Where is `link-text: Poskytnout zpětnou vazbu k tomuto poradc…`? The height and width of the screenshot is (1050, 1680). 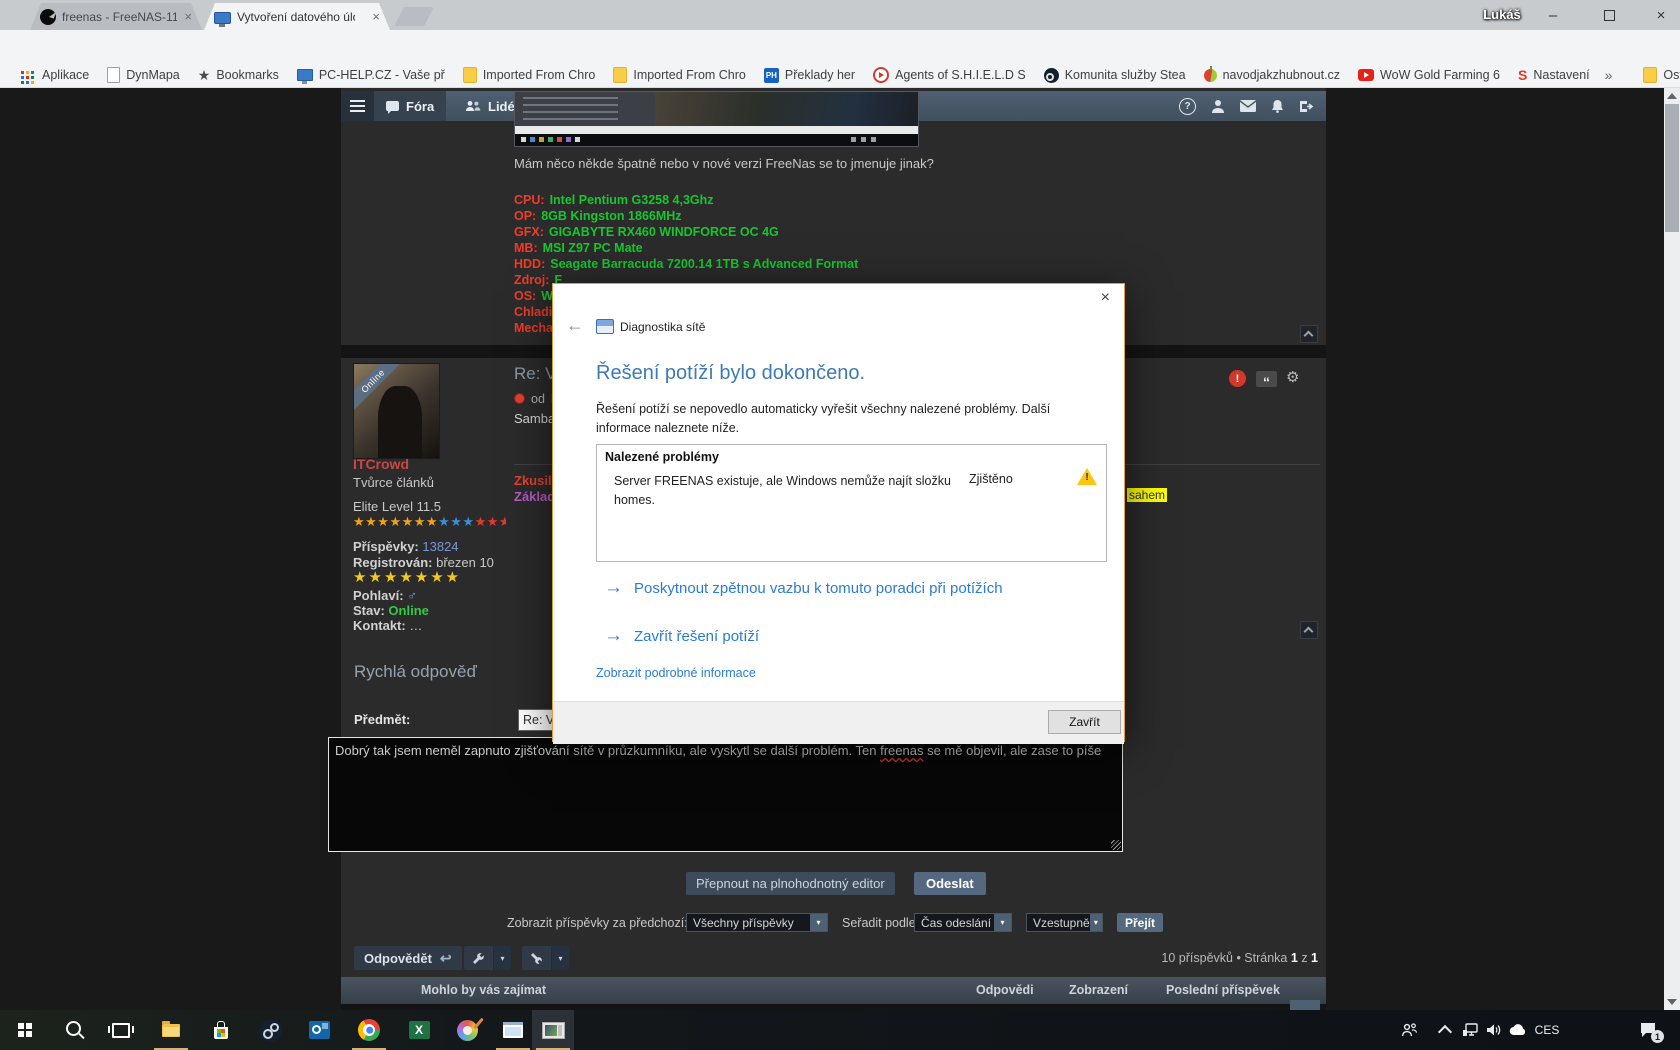 link-text: Poskytnout zpětnou vazbu k tomuto poradc… is located at coordinates (818, 588).